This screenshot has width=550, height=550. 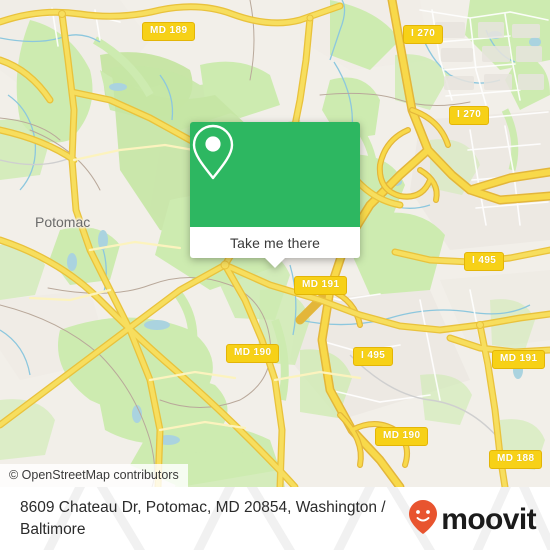 What do you see at coordinates (423, 519) in the screenshot?
I see `moovit-pin-smiley-icon` at bounding box center [423, 519].